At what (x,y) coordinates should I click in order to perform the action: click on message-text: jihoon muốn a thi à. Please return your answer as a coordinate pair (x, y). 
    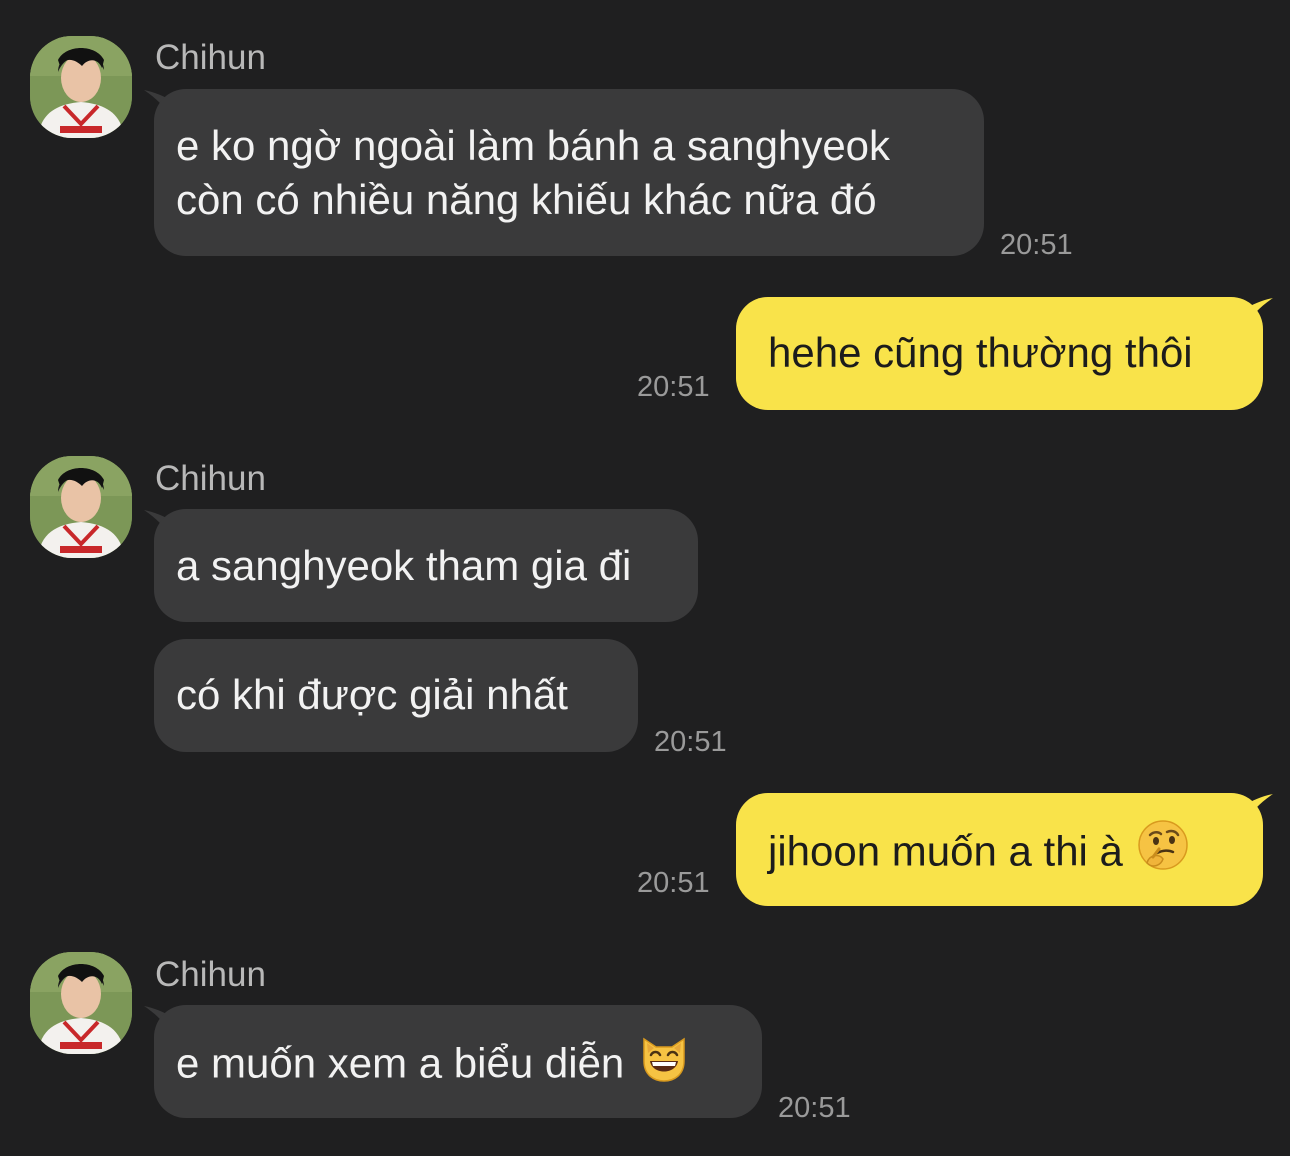
    Looking at the image, I should click on (945, 851).